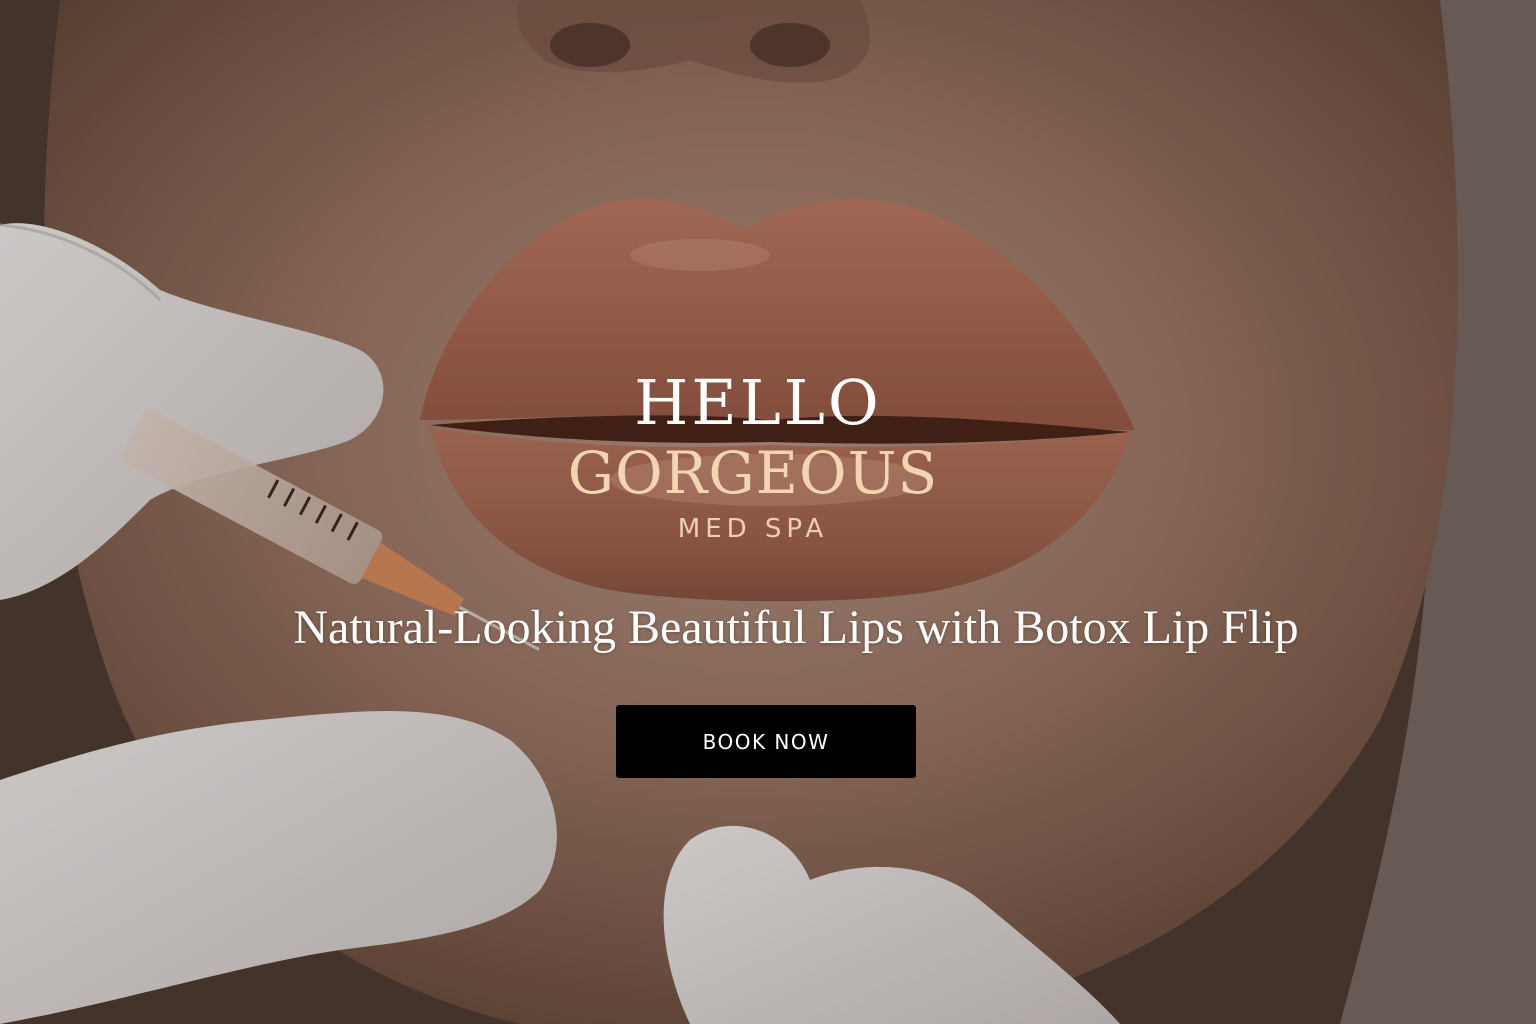 Image resolution: width=1536 pixels, height=1024 pixels. I want to click on book-now-button: BOOK NOW, so click(766, 741).